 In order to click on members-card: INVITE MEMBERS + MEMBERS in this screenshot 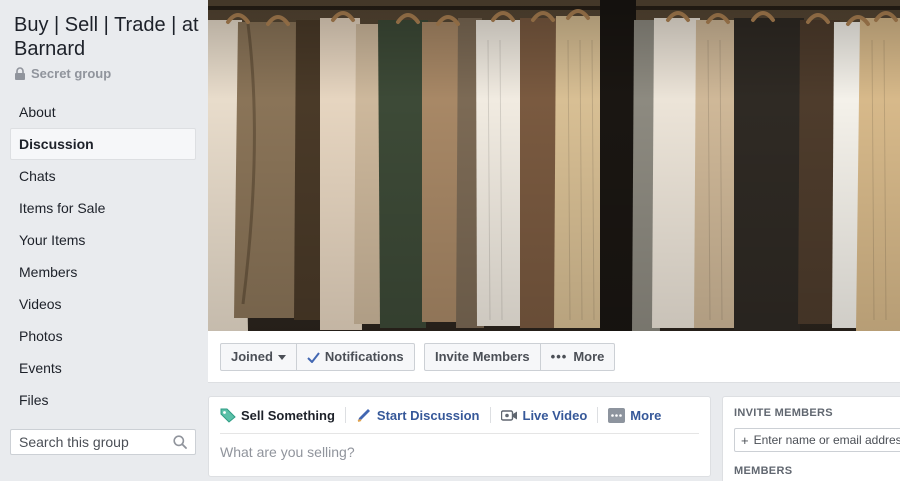, I will do `click(811, 438)`.